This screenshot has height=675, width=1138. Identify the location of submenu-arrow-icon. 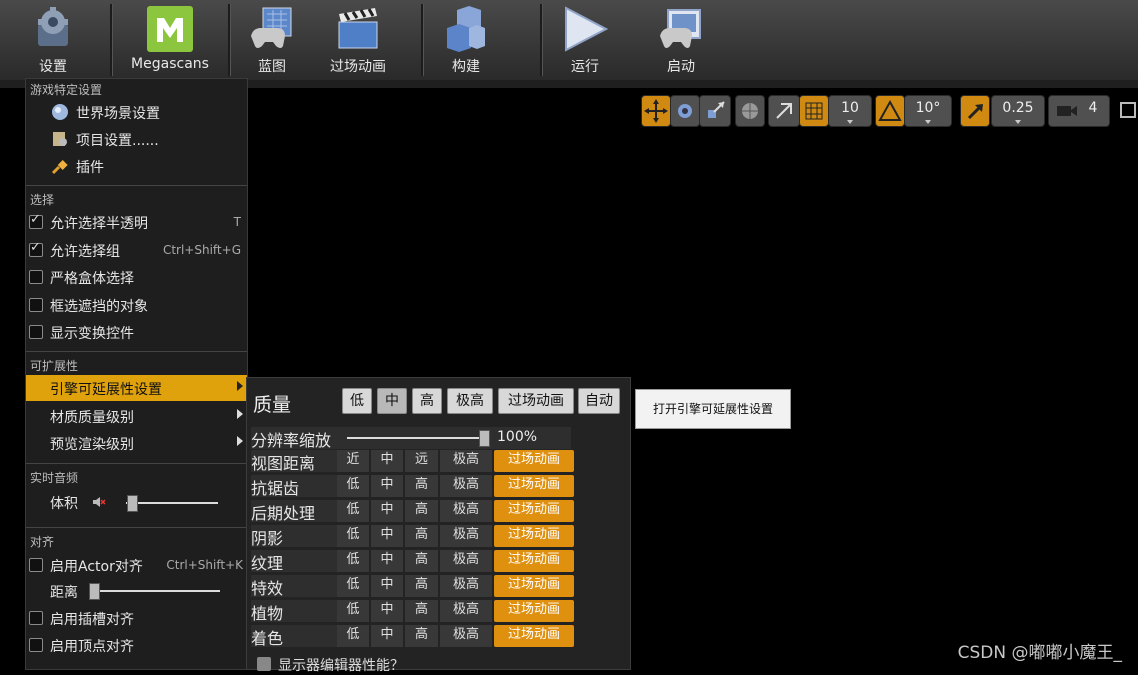
(240, 386).